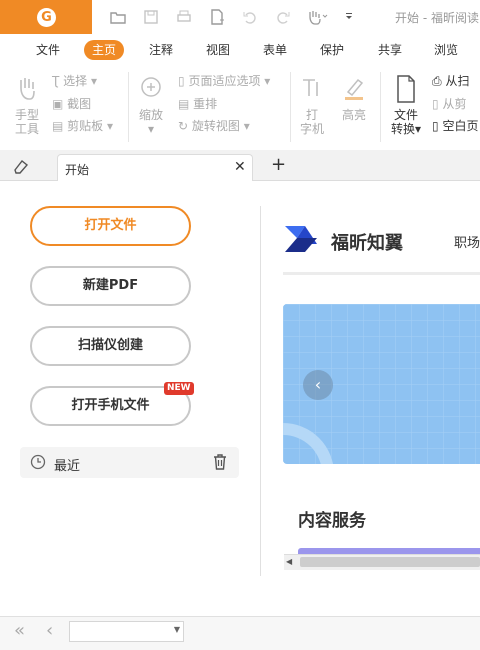 The width and height of the screenshot is (480, 650). I want to click on new-doc-icon, so click(217, 17).